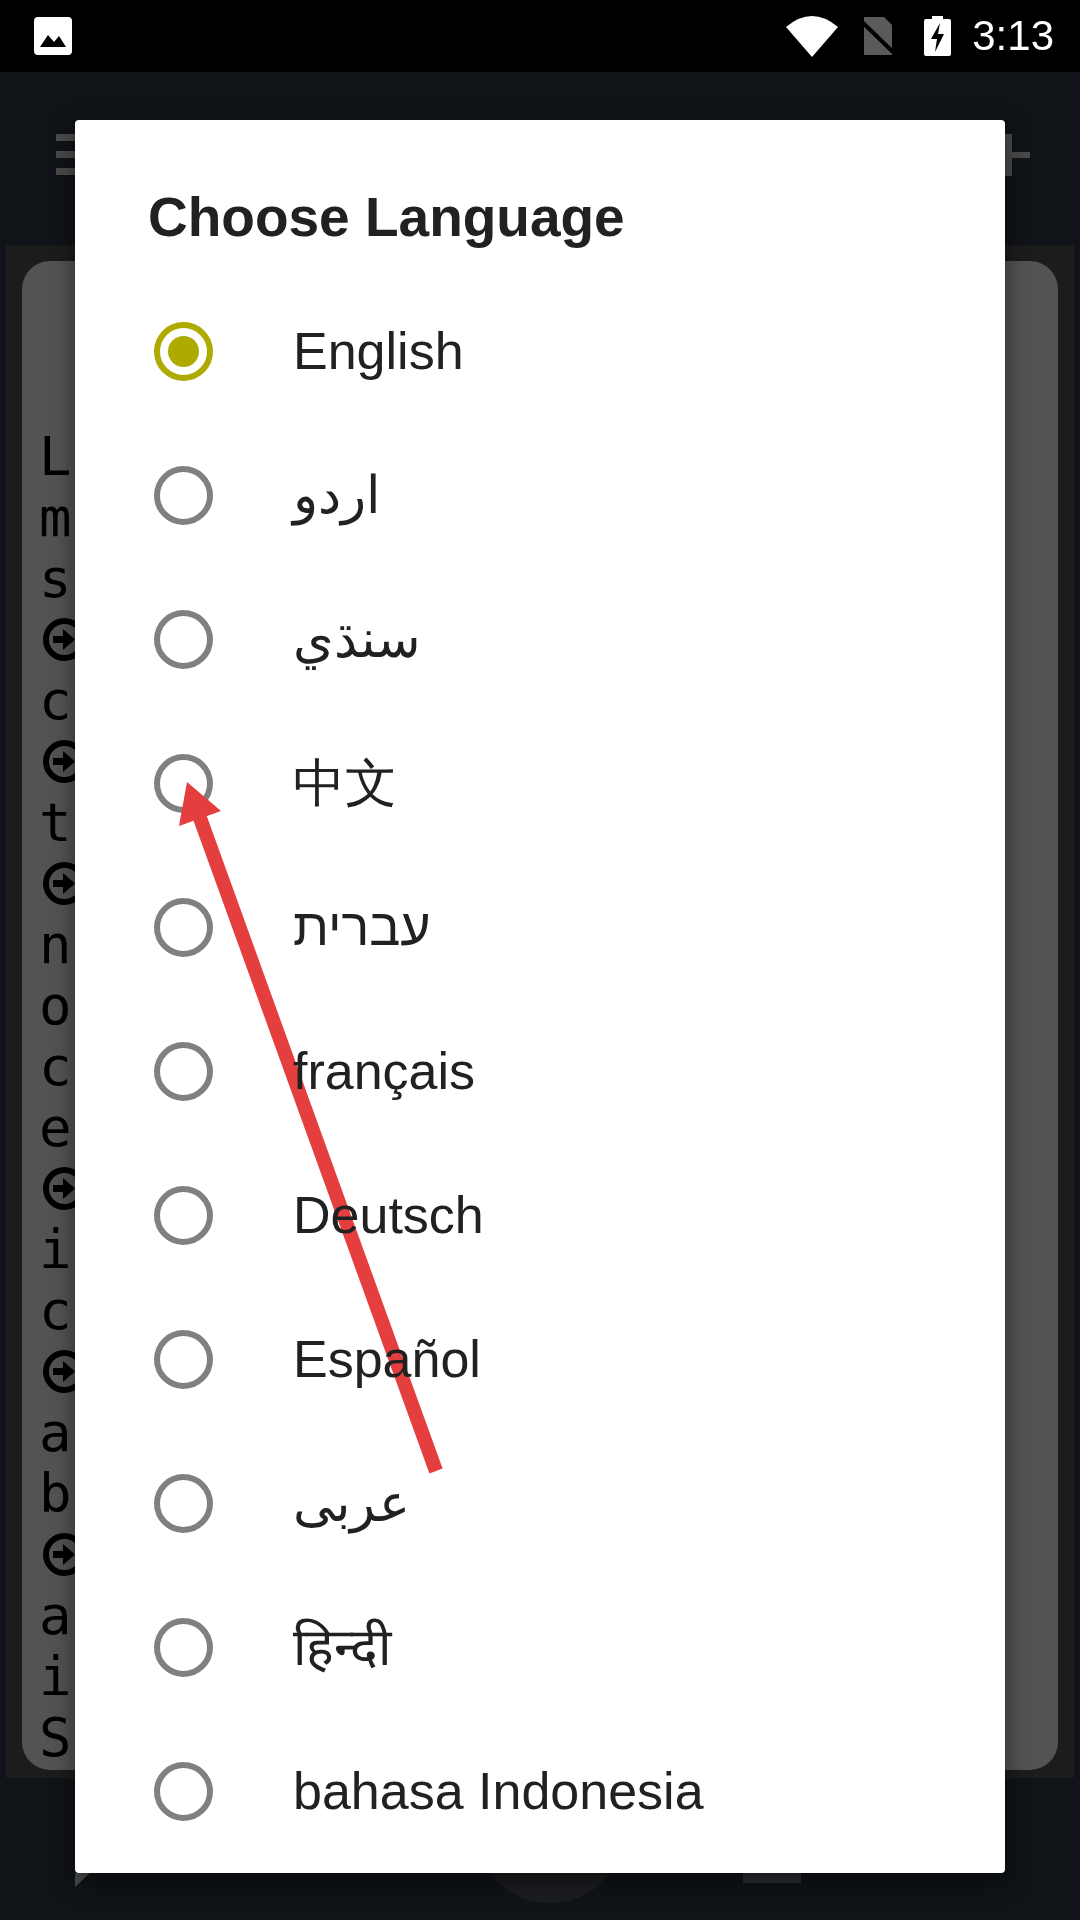 The image size is (1080, 1920). What do you see at coordinates (55, 578) in the screenshot?
I see `card-text: s` at bounding box center [55, 578].